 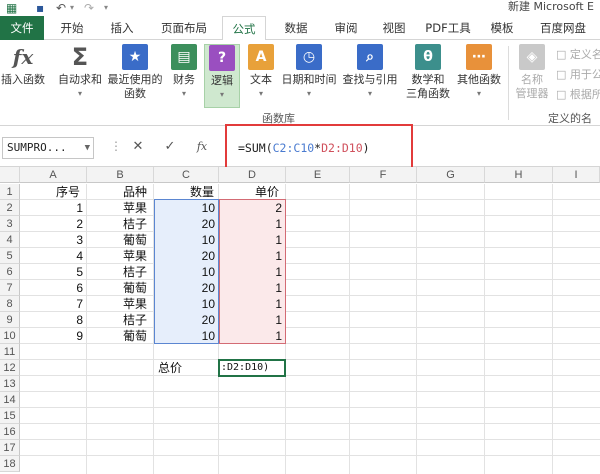 What do you see at coordinates (75, 8) in the screenshot?
I see `undo-dropdown-icon: ▾` at bounding box center [75, 8].